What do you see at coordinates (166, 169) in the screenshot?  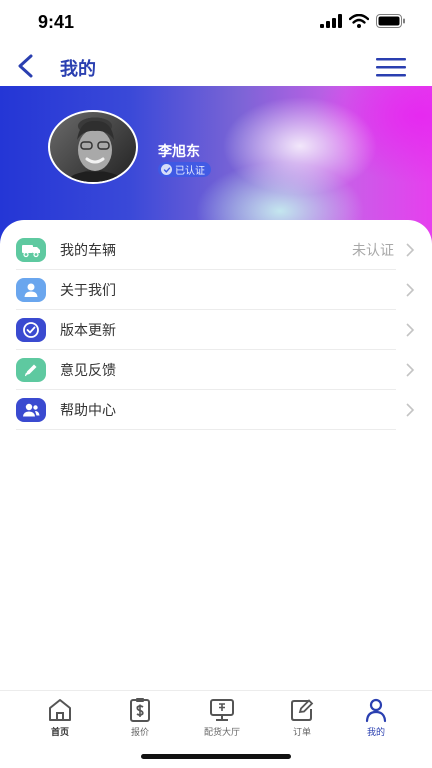 I see `verified-check-icon` at bounding box center [166, 169].